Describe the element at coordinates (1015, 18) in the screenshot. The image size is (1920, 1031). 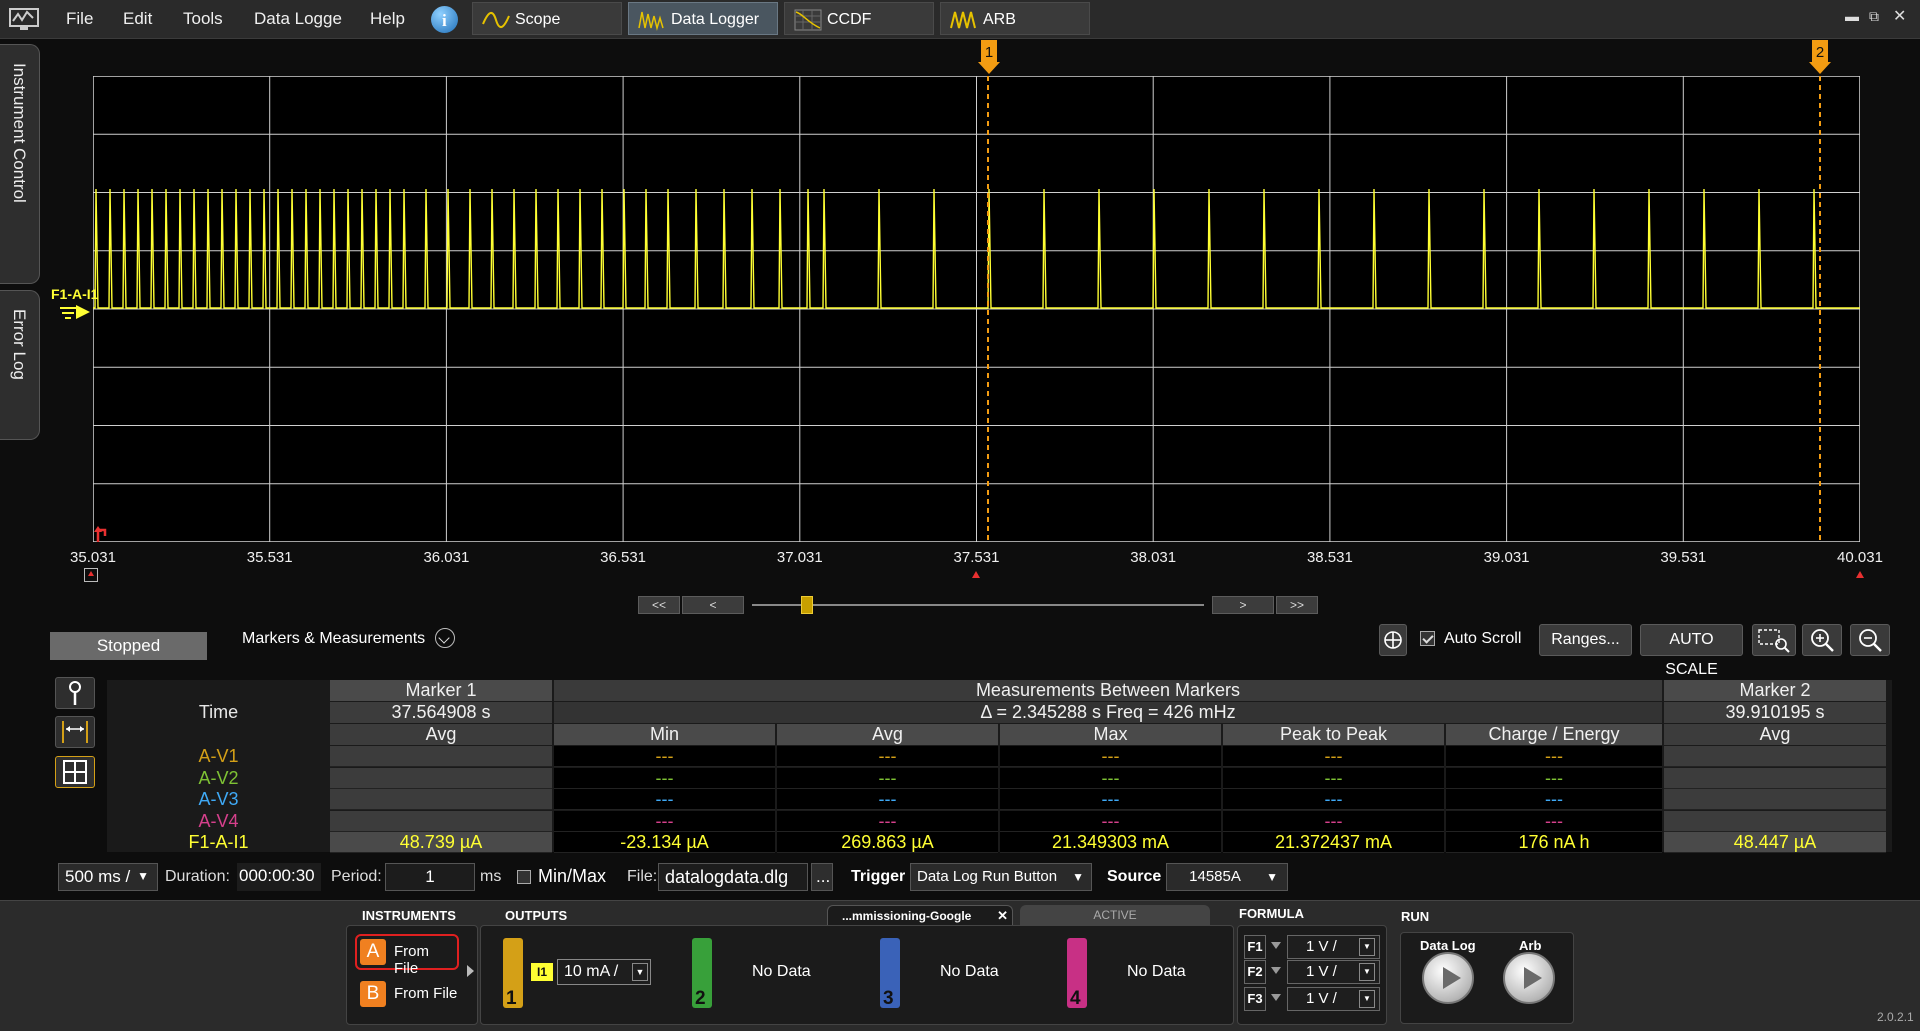
I see `tab-arb: ARB` at that location.